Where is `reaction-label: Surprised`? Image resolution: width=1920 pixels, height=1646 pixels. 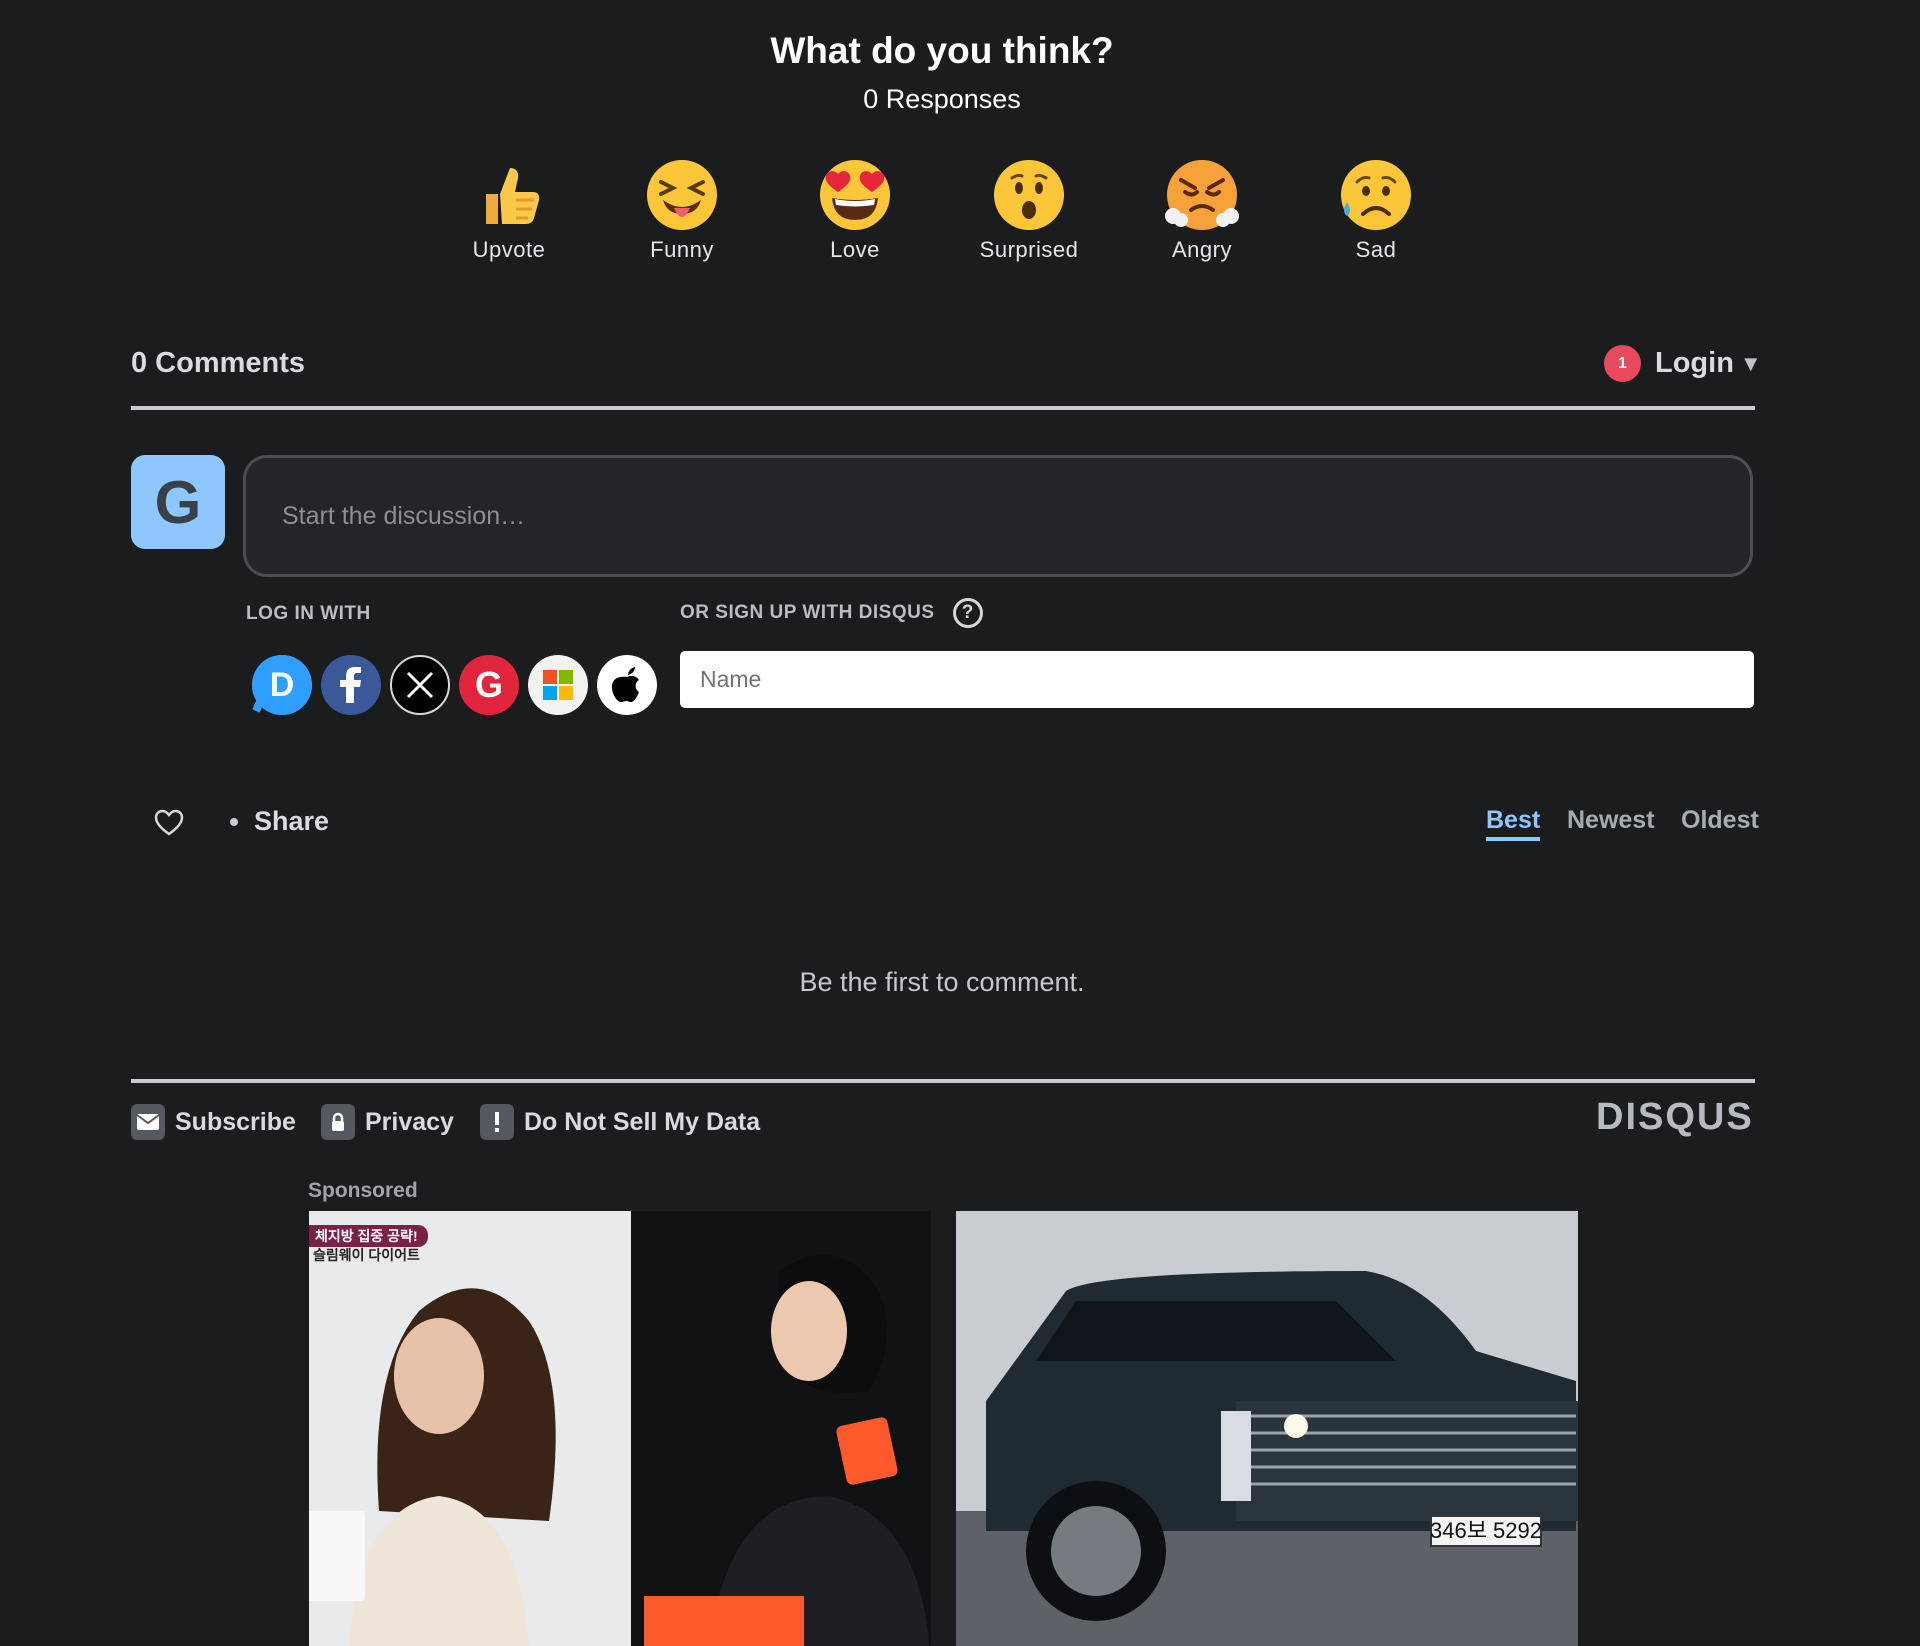
reaction-label: Surprised is located at coordinates (1029, 249).